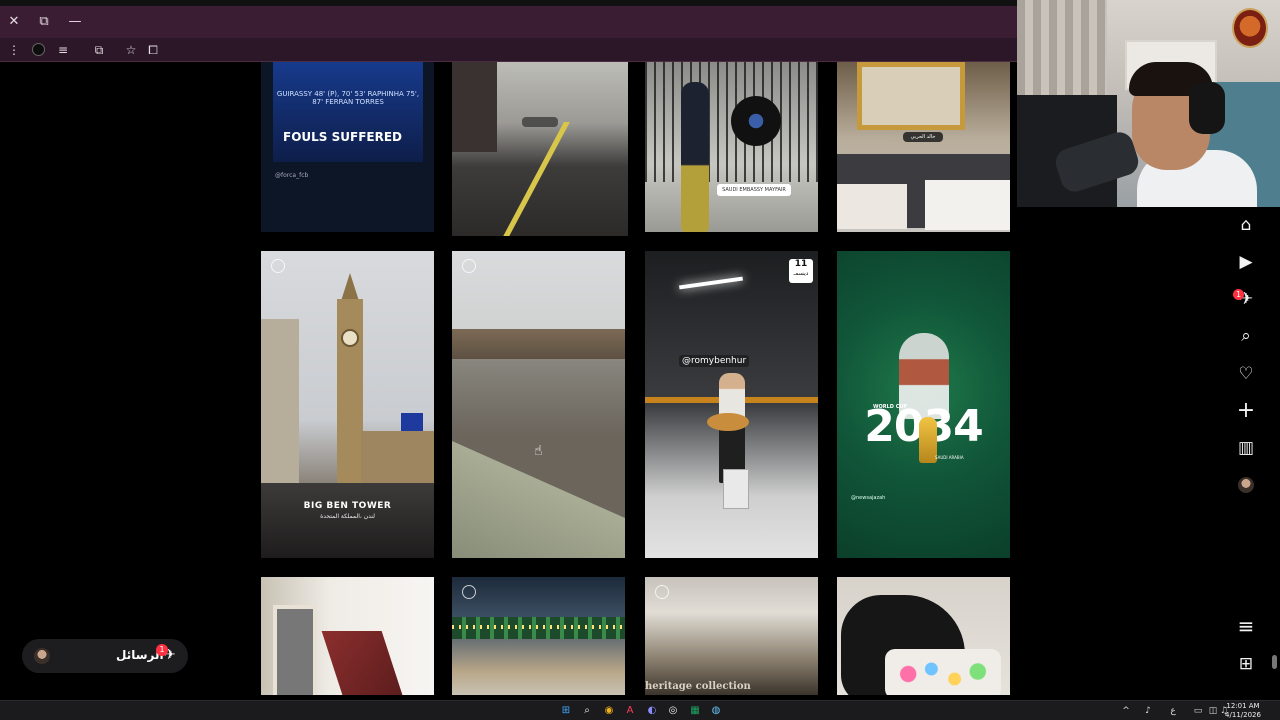 This screenshot has height=720, width=1280. Describe the element at coordinates (14, 50) in the screenshot. I see `menu-dots-icon: ⋮` at that location.